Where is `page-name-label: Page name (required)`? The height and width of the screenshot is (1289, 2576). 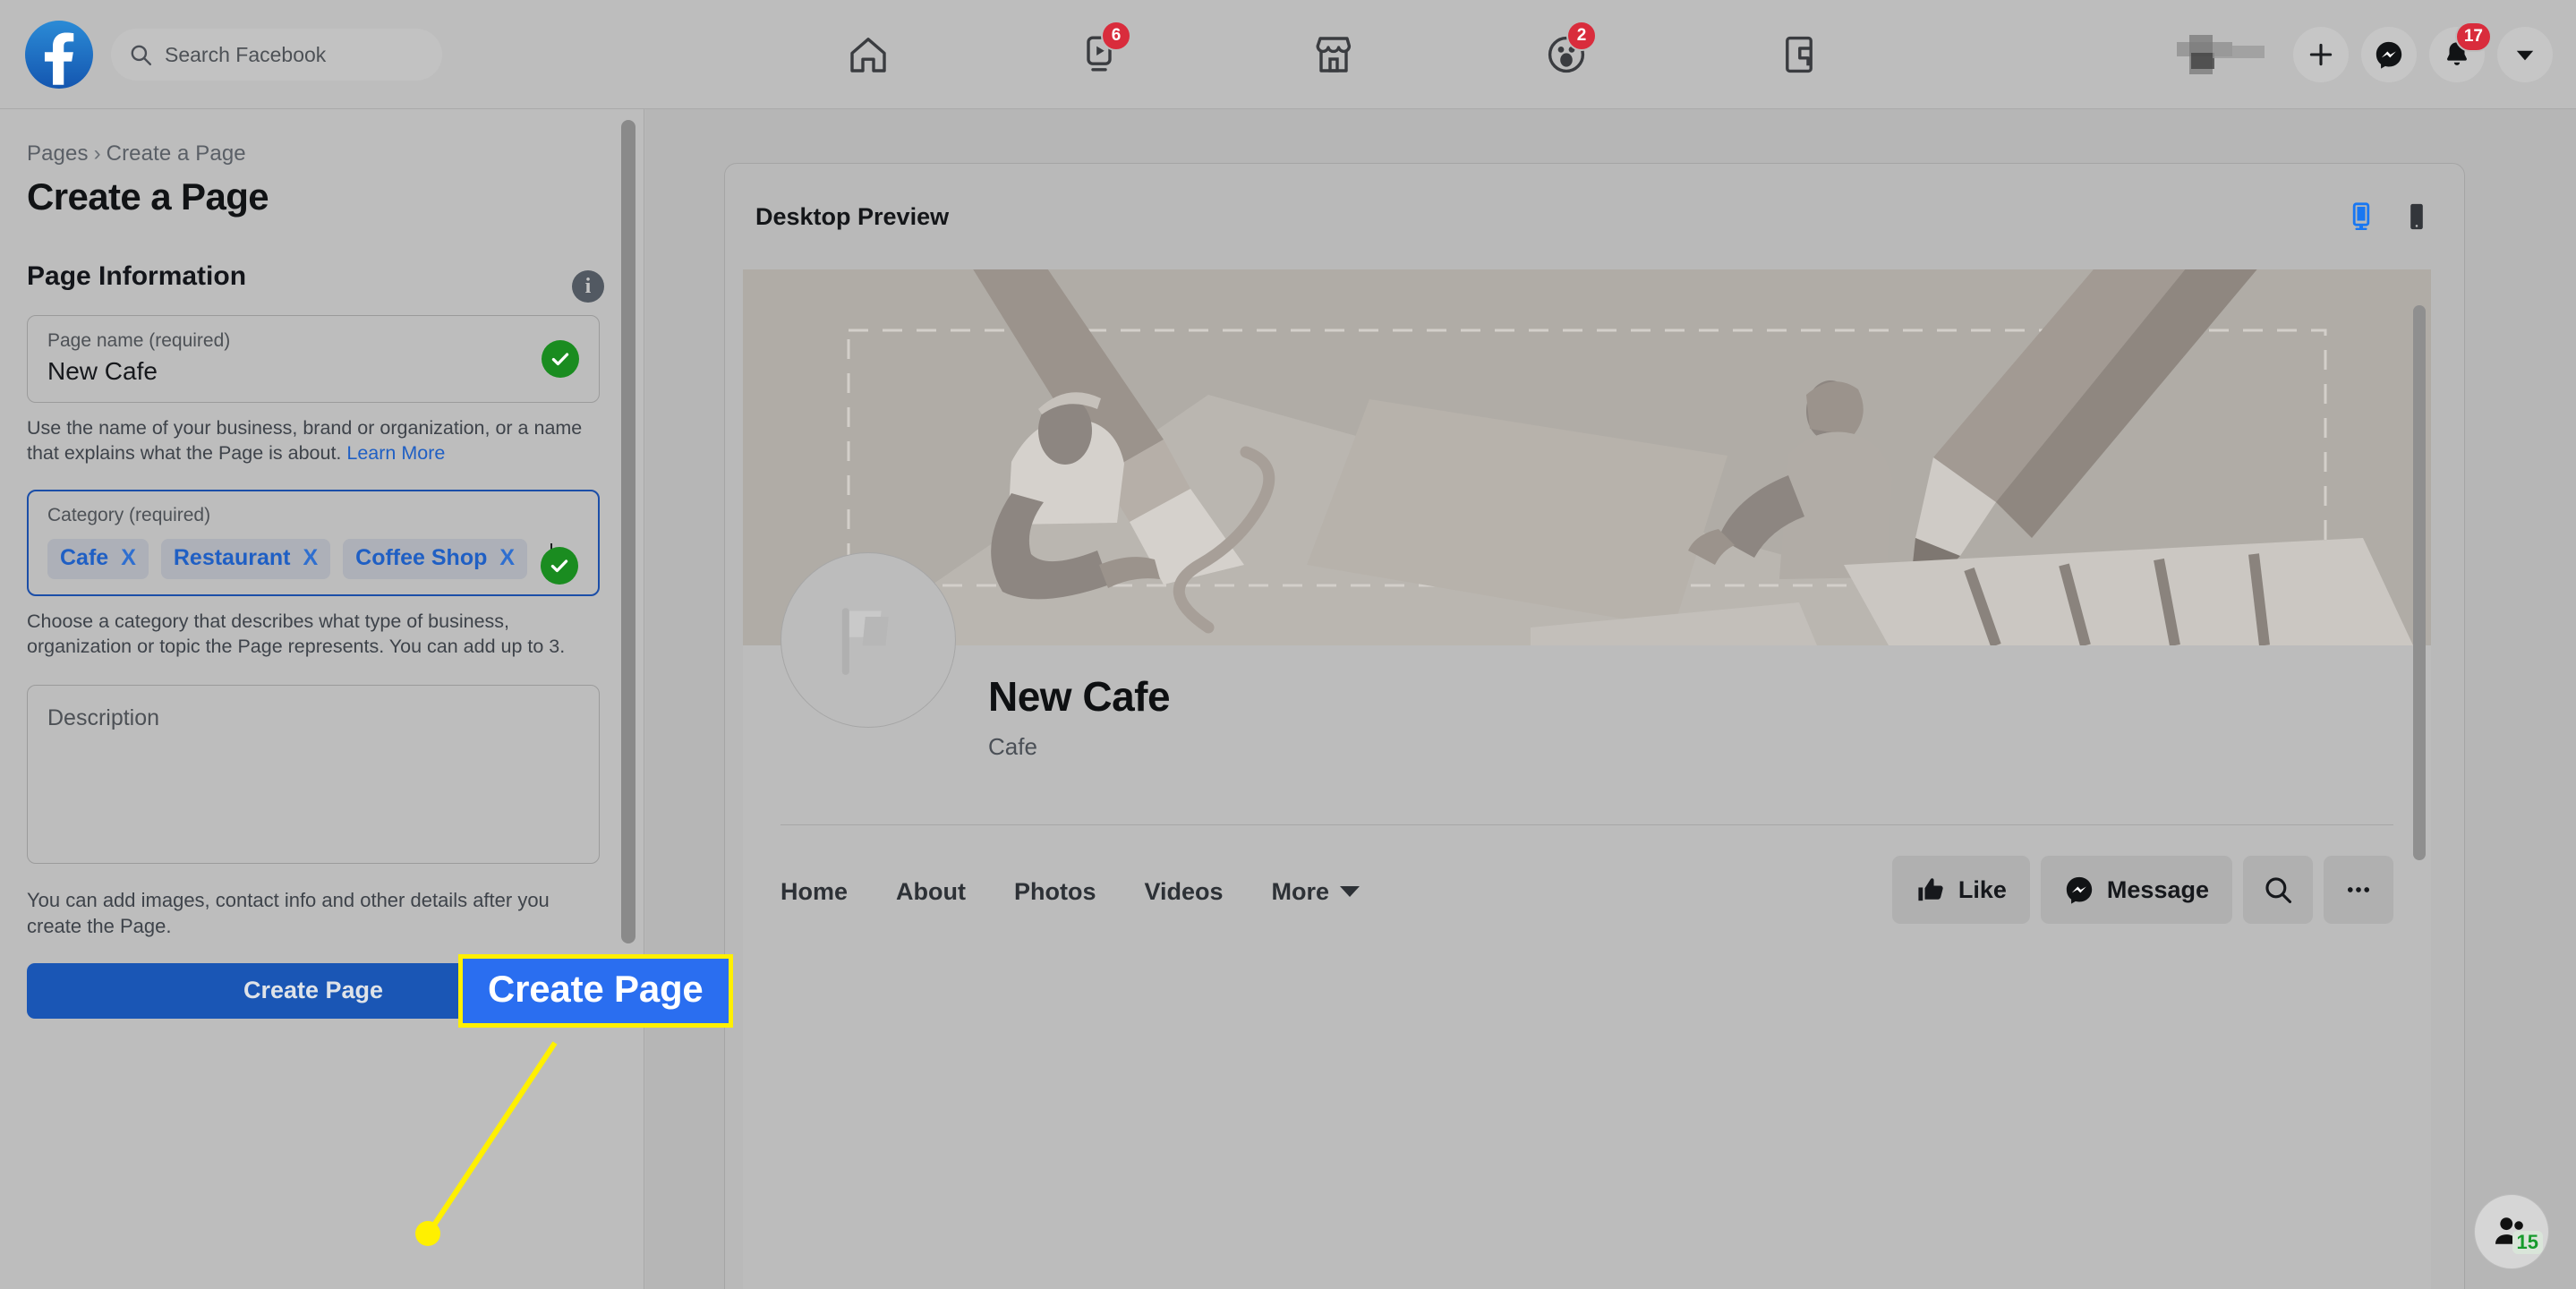
page-name-label: Page name (required) is located at coordinates (139, 341).